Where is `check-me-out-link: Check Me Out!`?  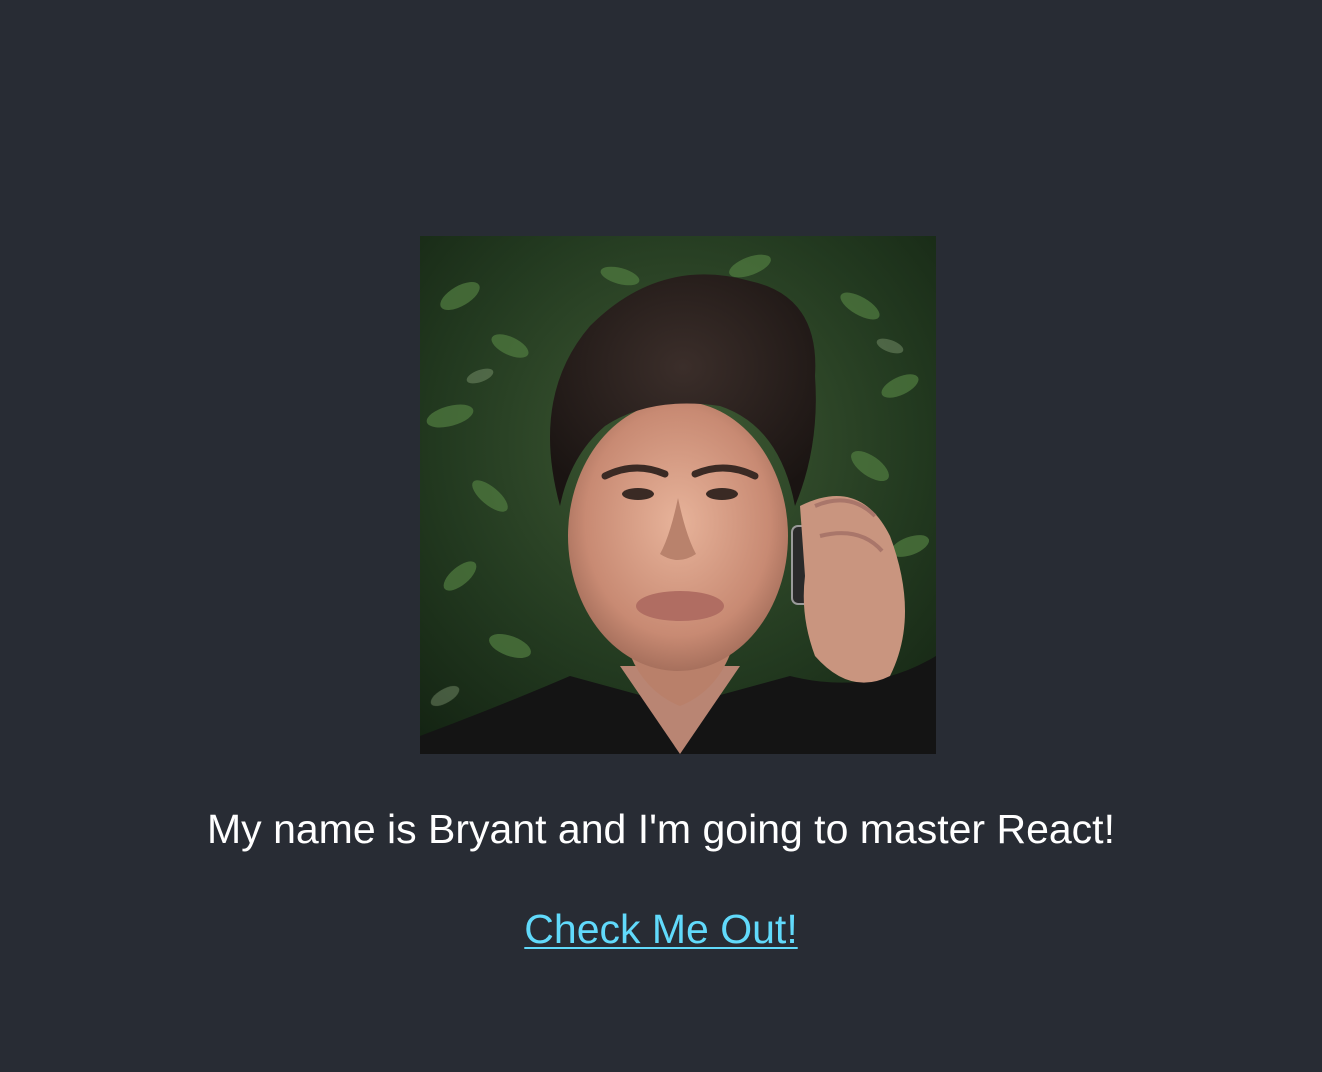
check-me-out-link: Check Me Out! is located at coordinates (660, 929).